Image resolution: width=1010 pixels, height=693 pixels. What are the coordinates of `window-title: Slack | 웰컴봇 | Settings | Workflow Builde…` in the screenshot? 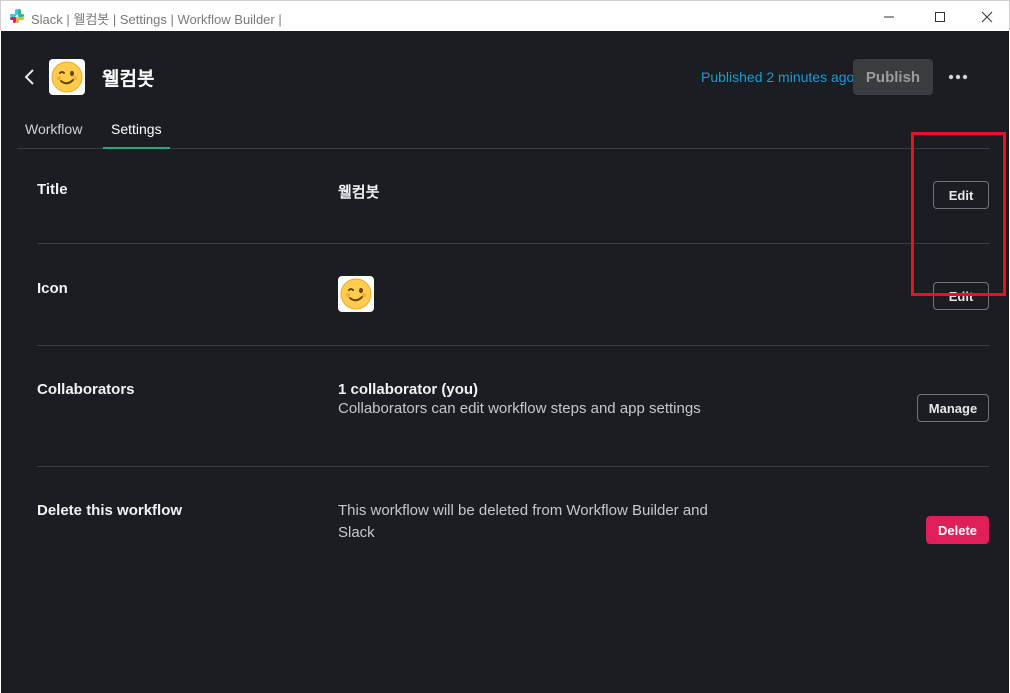 It's located at (156, 19).